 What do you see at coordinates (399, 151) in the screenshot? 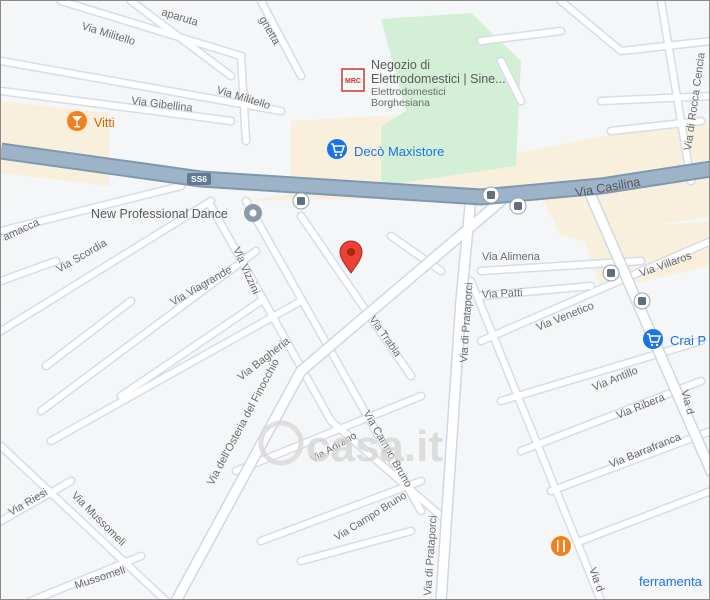
I see `poi-deco-label: Decò Maxistore` at bounding box center [399, 151].